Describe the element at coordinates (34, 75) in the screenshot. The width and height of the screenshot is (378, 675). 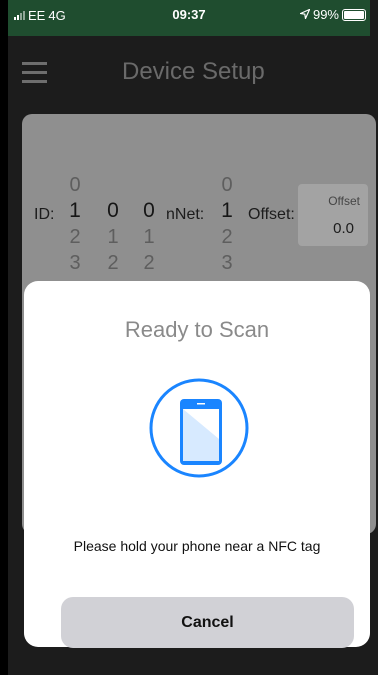
I see `hamburger-icon` at that location.